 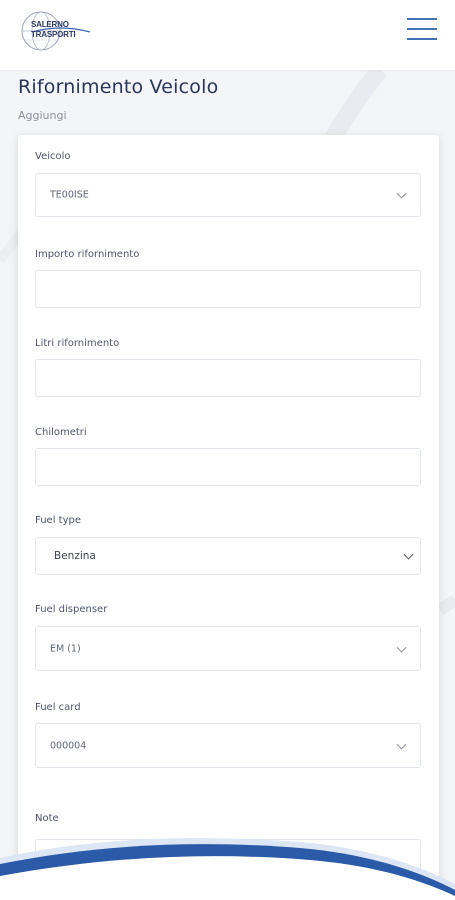 I want to click on amount-label: Importo rifornimento, so click(x=87, y=254).